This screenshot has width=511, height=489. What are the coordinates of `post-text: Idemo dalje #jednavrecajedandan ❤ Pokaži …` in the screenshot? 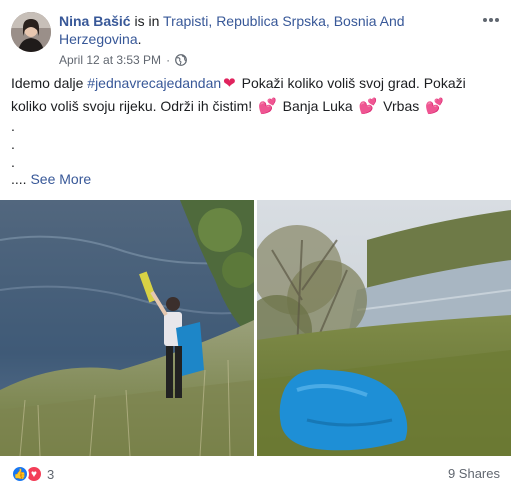 It's located at (256, 95).